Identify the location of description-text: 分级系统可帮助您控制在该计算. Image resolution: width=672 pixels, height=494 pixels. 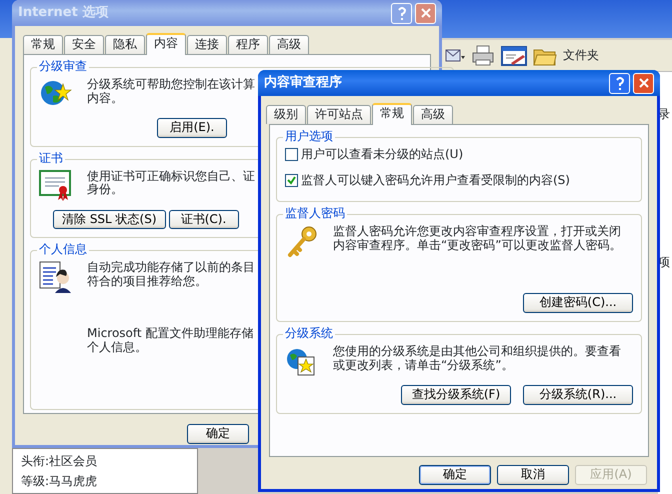
(171, 85).